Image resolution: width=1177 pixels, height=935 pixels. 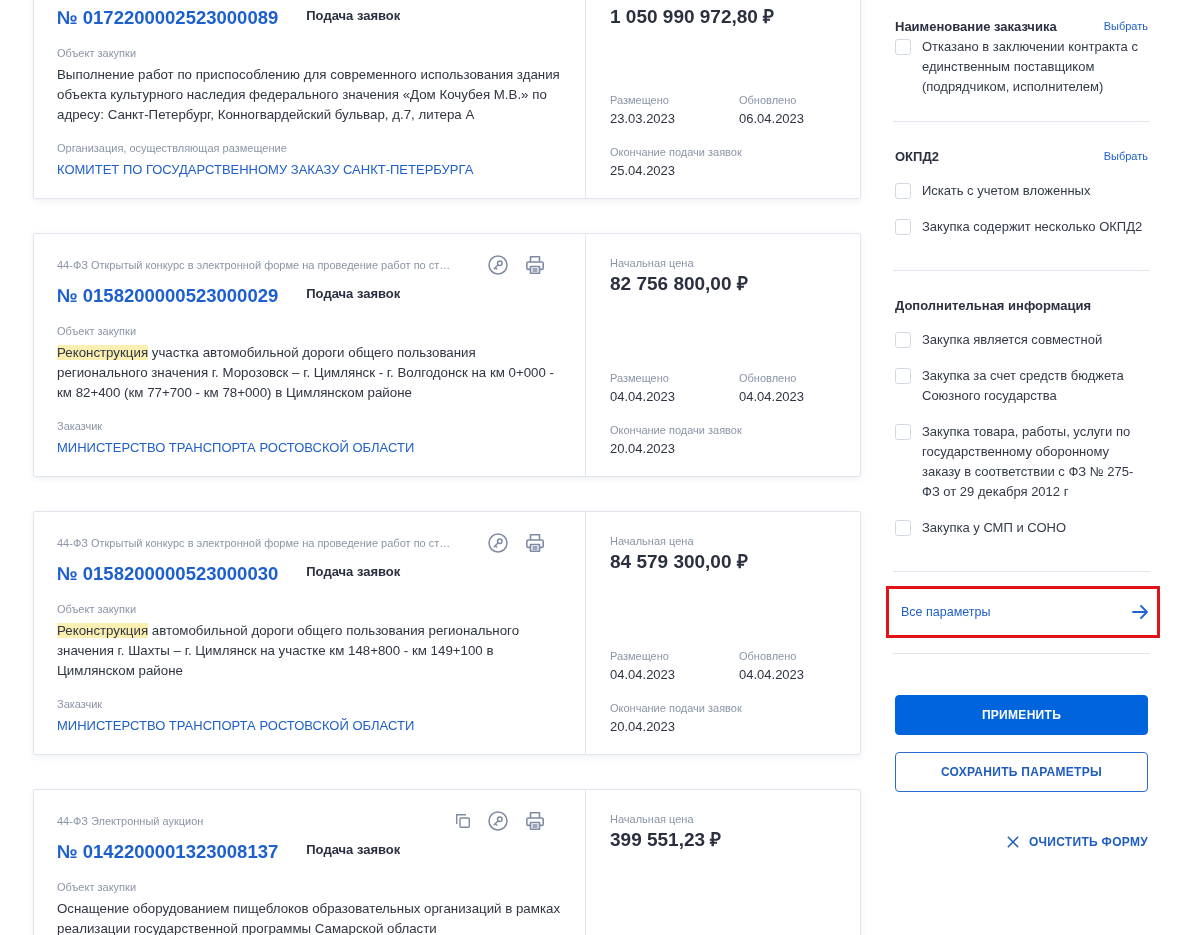 What do you see at coordinates (1012, 340) in the screenshot?
I see `checkbox-label: Закупка является совместной` at bounding box center [1012, 340].